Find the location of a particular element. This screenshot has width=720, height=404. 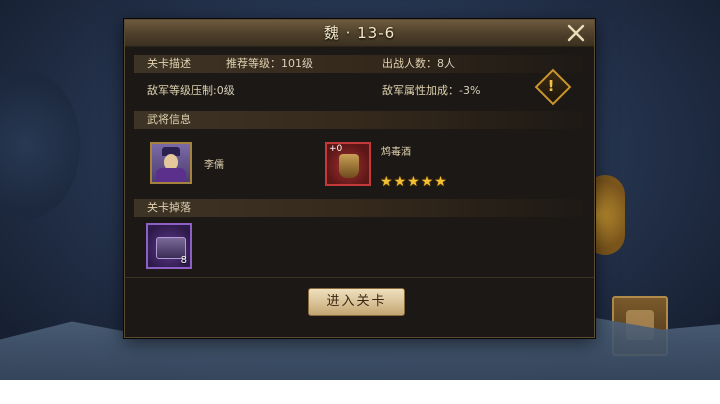

enter-stage-button: 进入关卡 is located at coordinates (356, 302).